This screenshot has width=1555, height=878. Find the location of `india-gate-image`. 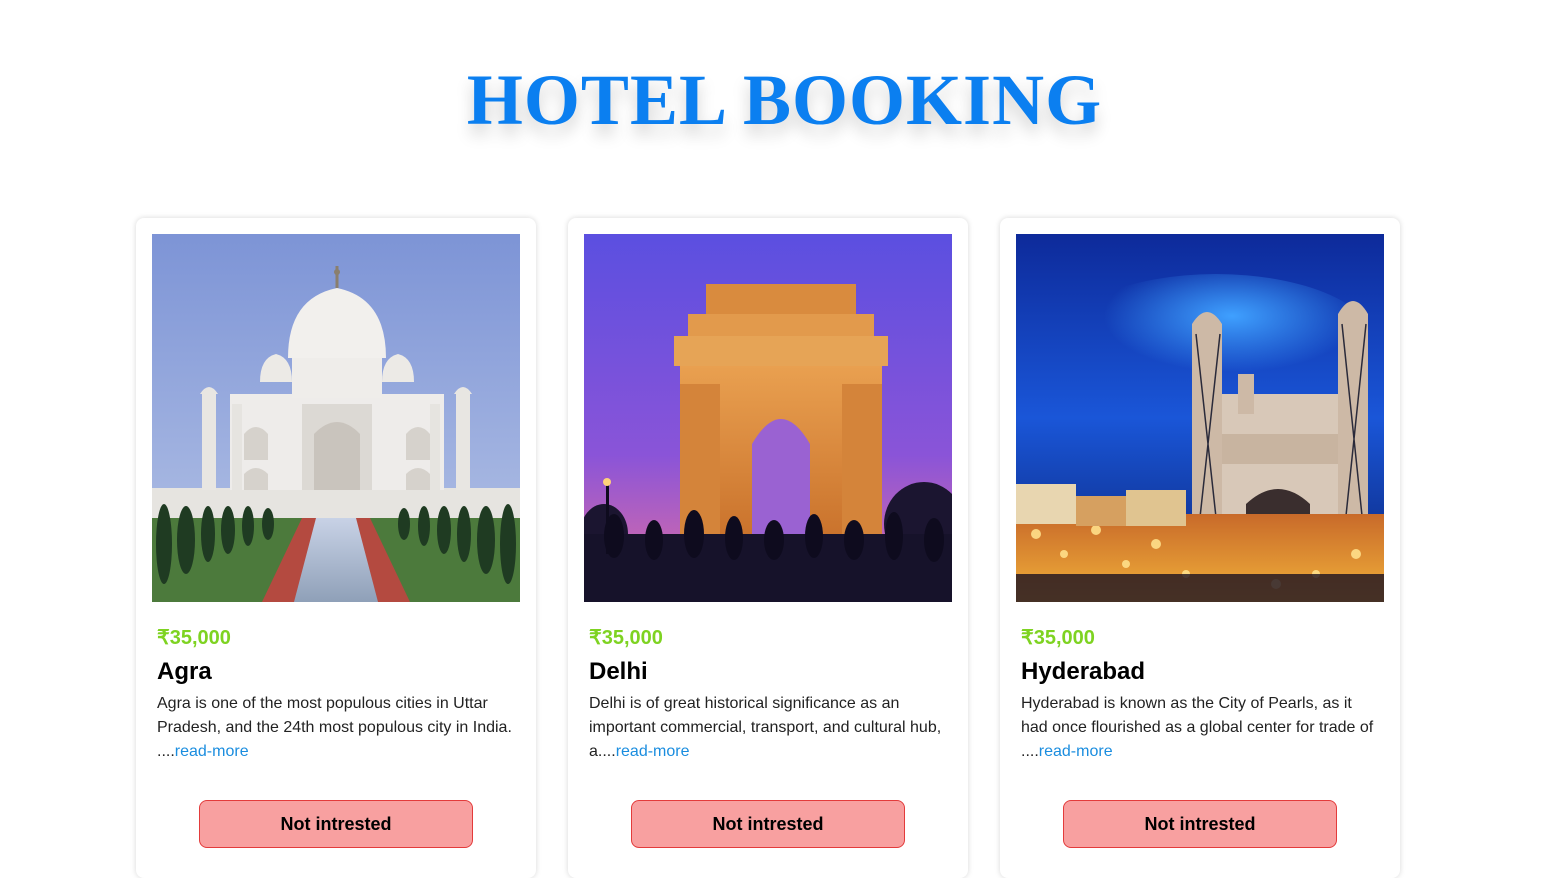

india-gate-image is located at coordinates (768, 418).